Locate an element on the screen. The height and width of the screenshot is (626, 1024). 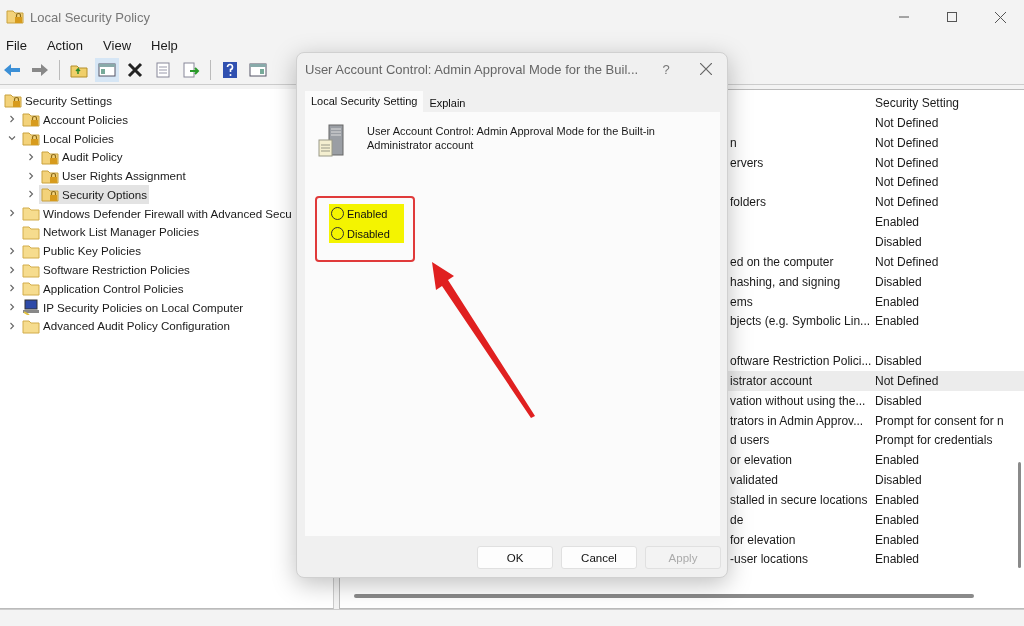
horizontal-scrollbar is located at coordinates (664, 596).